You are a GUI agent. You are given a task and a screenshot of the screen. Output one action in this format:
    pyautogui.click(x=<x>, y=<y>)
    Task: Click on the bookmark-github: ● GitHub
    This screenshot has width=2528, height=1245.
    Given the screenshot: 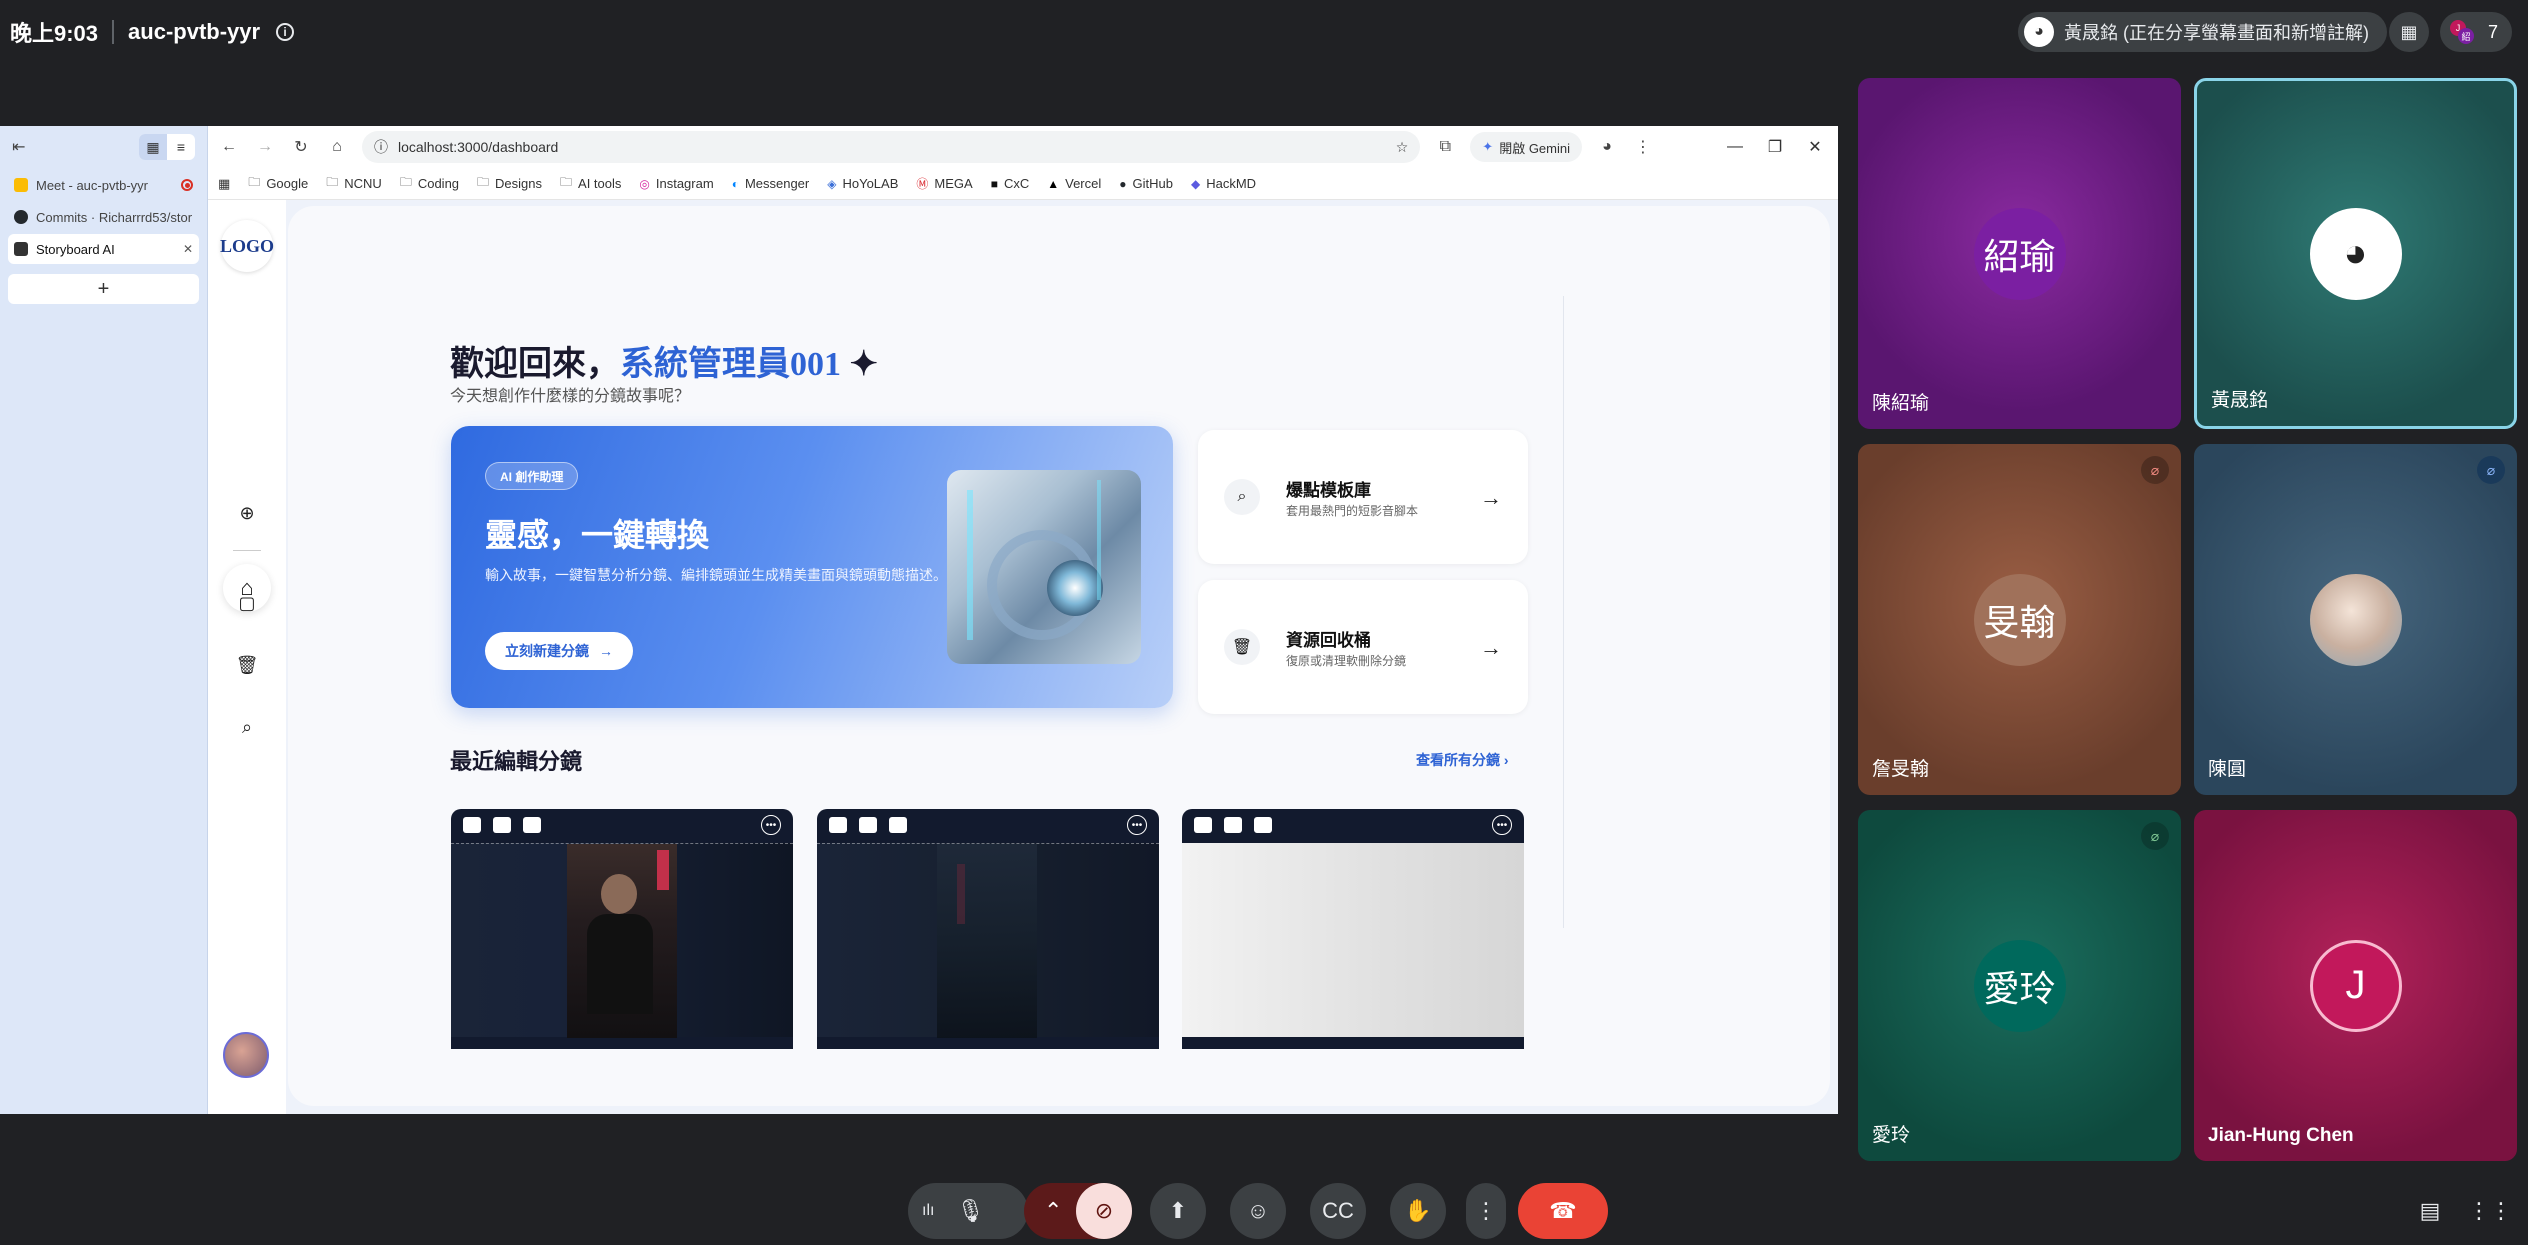 What is the action you would take?
    pyautogui.click(x=1146, y=183)
    